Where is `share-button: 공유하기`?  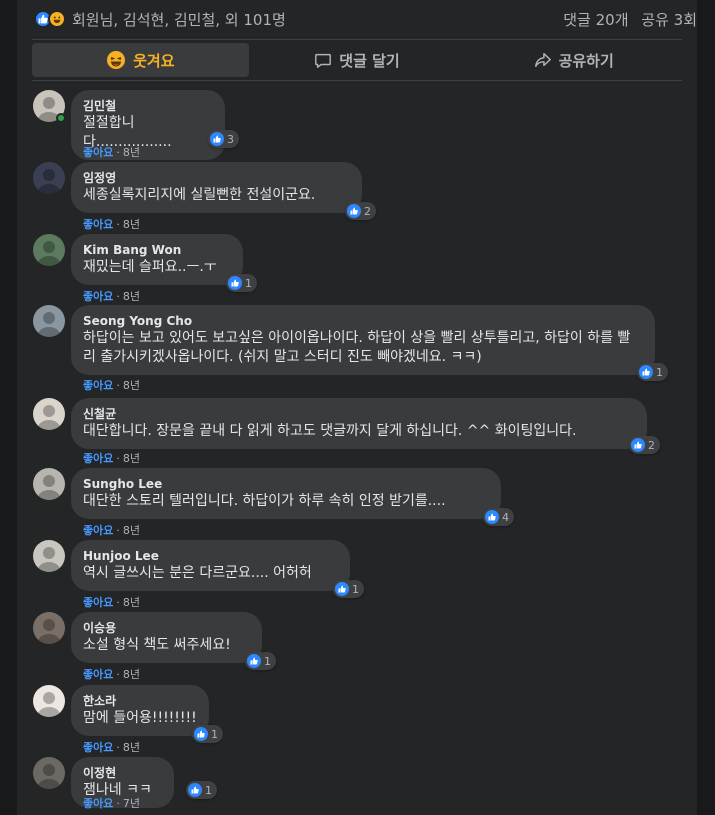
share-button: 공유하기 is located at coordinates (573, 60).